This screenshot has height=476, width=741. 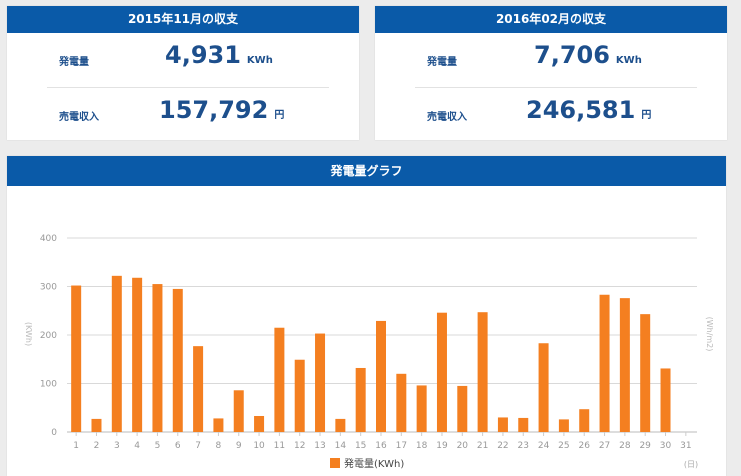 What do you see at coordinates (279, 446) in the screenshot?
I see `x-tick-label: 11` at bounding box center [279, 446].